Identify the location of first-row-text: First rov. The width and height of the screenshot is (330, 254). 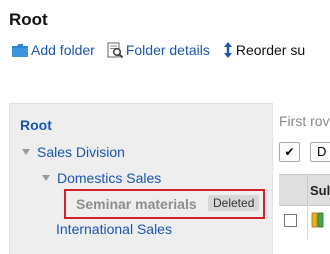
(304, 121).